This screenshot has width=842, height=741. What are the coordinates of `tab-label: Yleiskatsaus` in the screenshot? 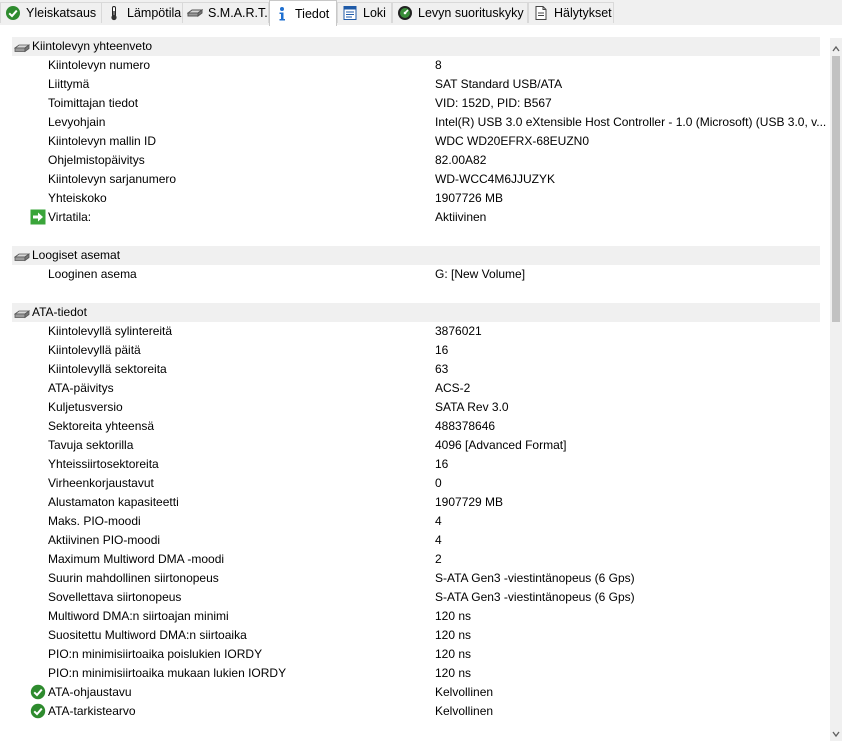 It's located at (61, 13).